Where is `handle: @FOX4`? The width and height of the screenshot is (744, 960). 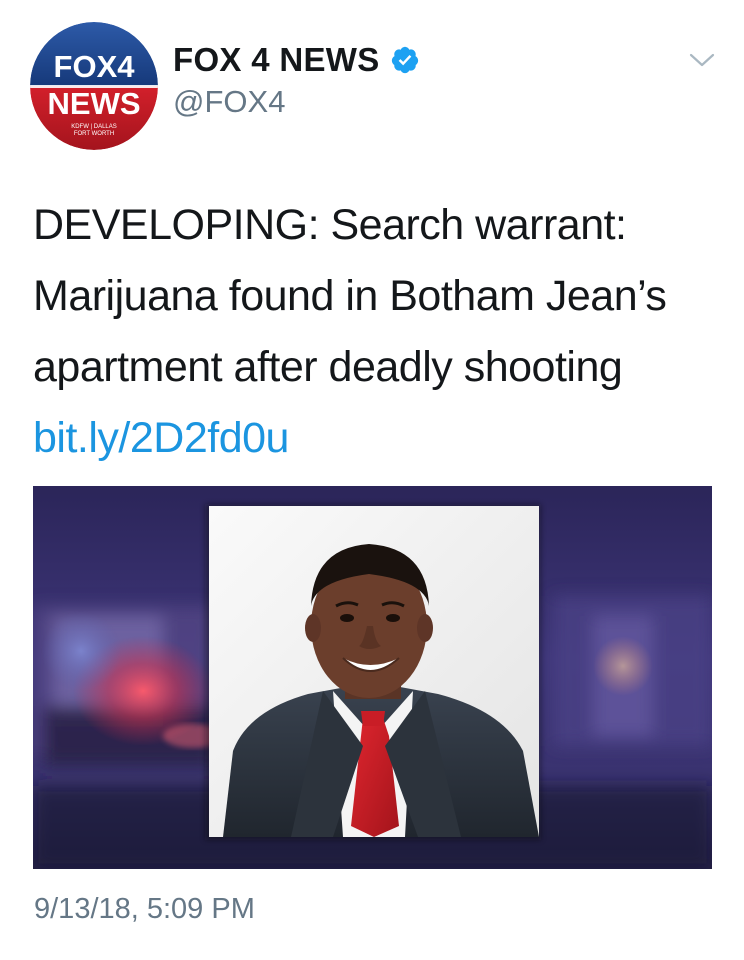 handle: @FOX4 is located at coordinates (229, 102).